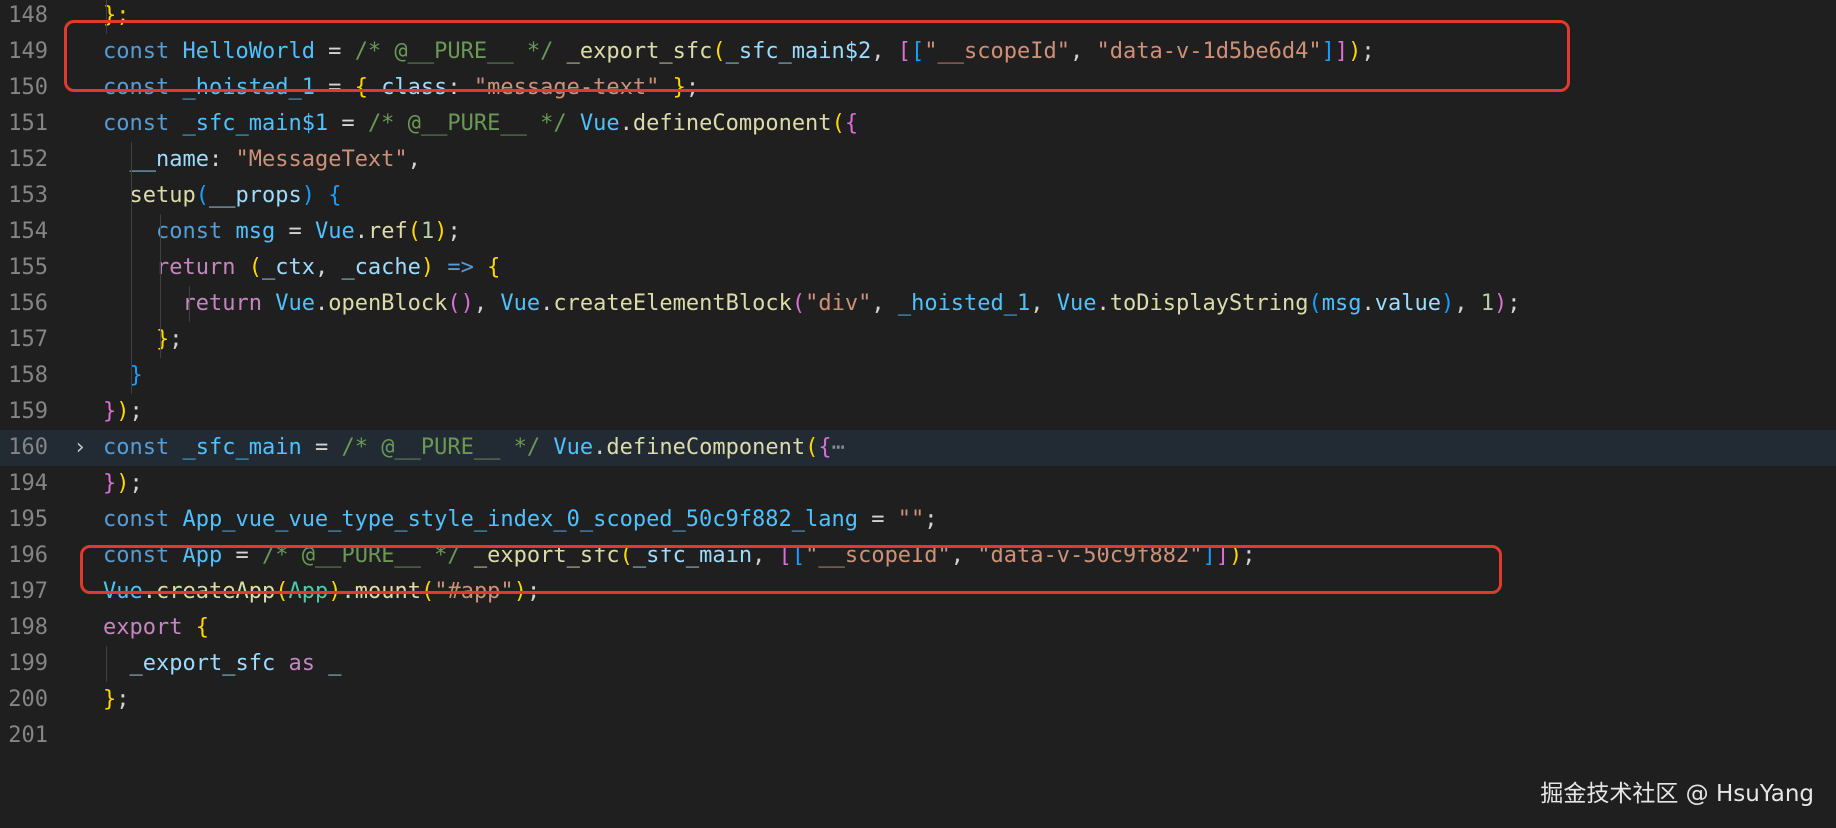 The height and width of the screenshot is (828, 1836). I want to click on code-token: _sfc_main, so click(242, 447).